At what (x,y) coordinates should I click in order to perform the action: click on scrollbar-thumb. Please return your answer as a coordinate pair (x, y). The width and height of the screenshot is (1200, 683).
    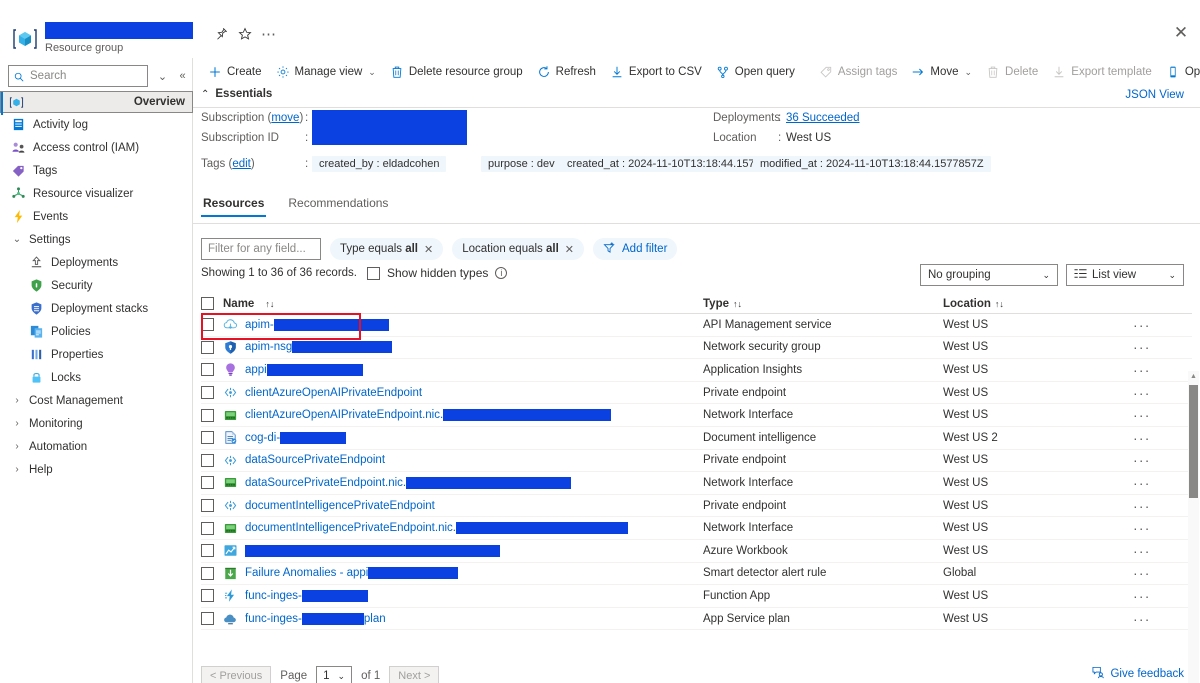
    Looking at the image, I should click on (1193, 441).